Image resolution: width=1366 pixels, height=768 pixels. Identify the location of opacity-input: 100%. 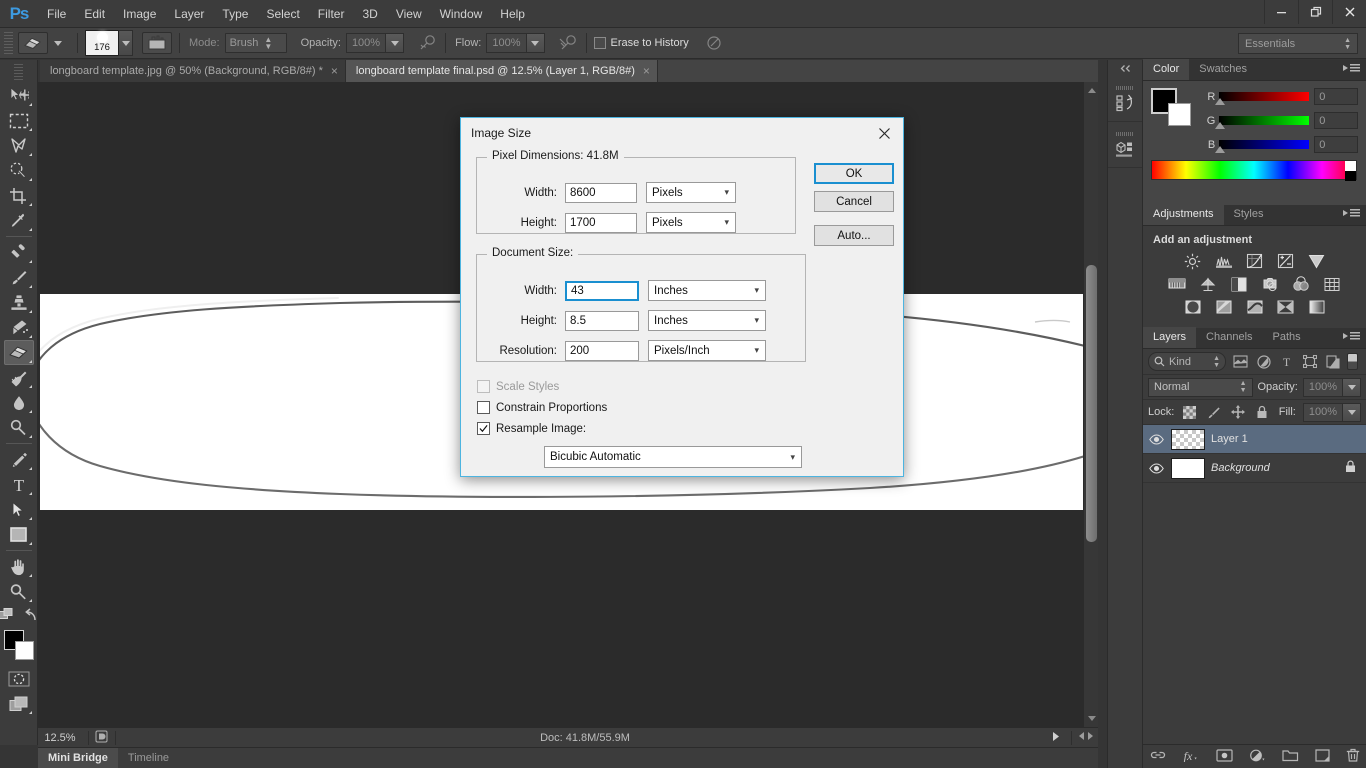
(366, 43).